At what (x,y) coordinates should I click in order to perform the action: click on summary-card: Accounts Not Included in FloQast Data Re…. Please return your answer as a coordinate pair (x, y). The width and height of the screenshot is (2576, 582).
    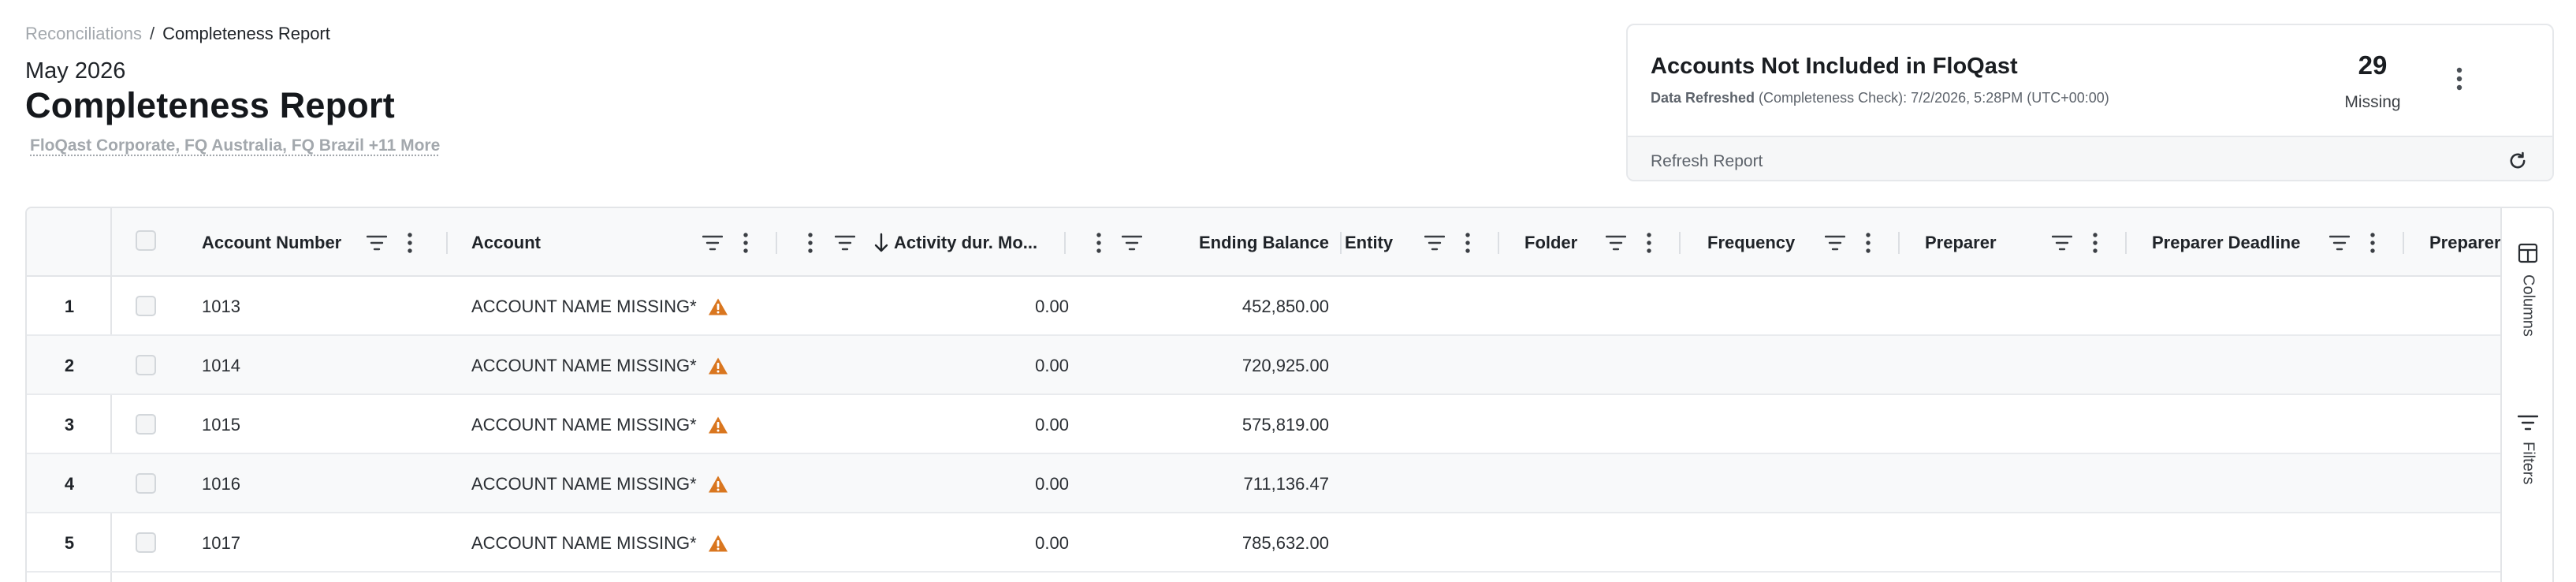
    Looking at the image, I should click on (2090, 102).